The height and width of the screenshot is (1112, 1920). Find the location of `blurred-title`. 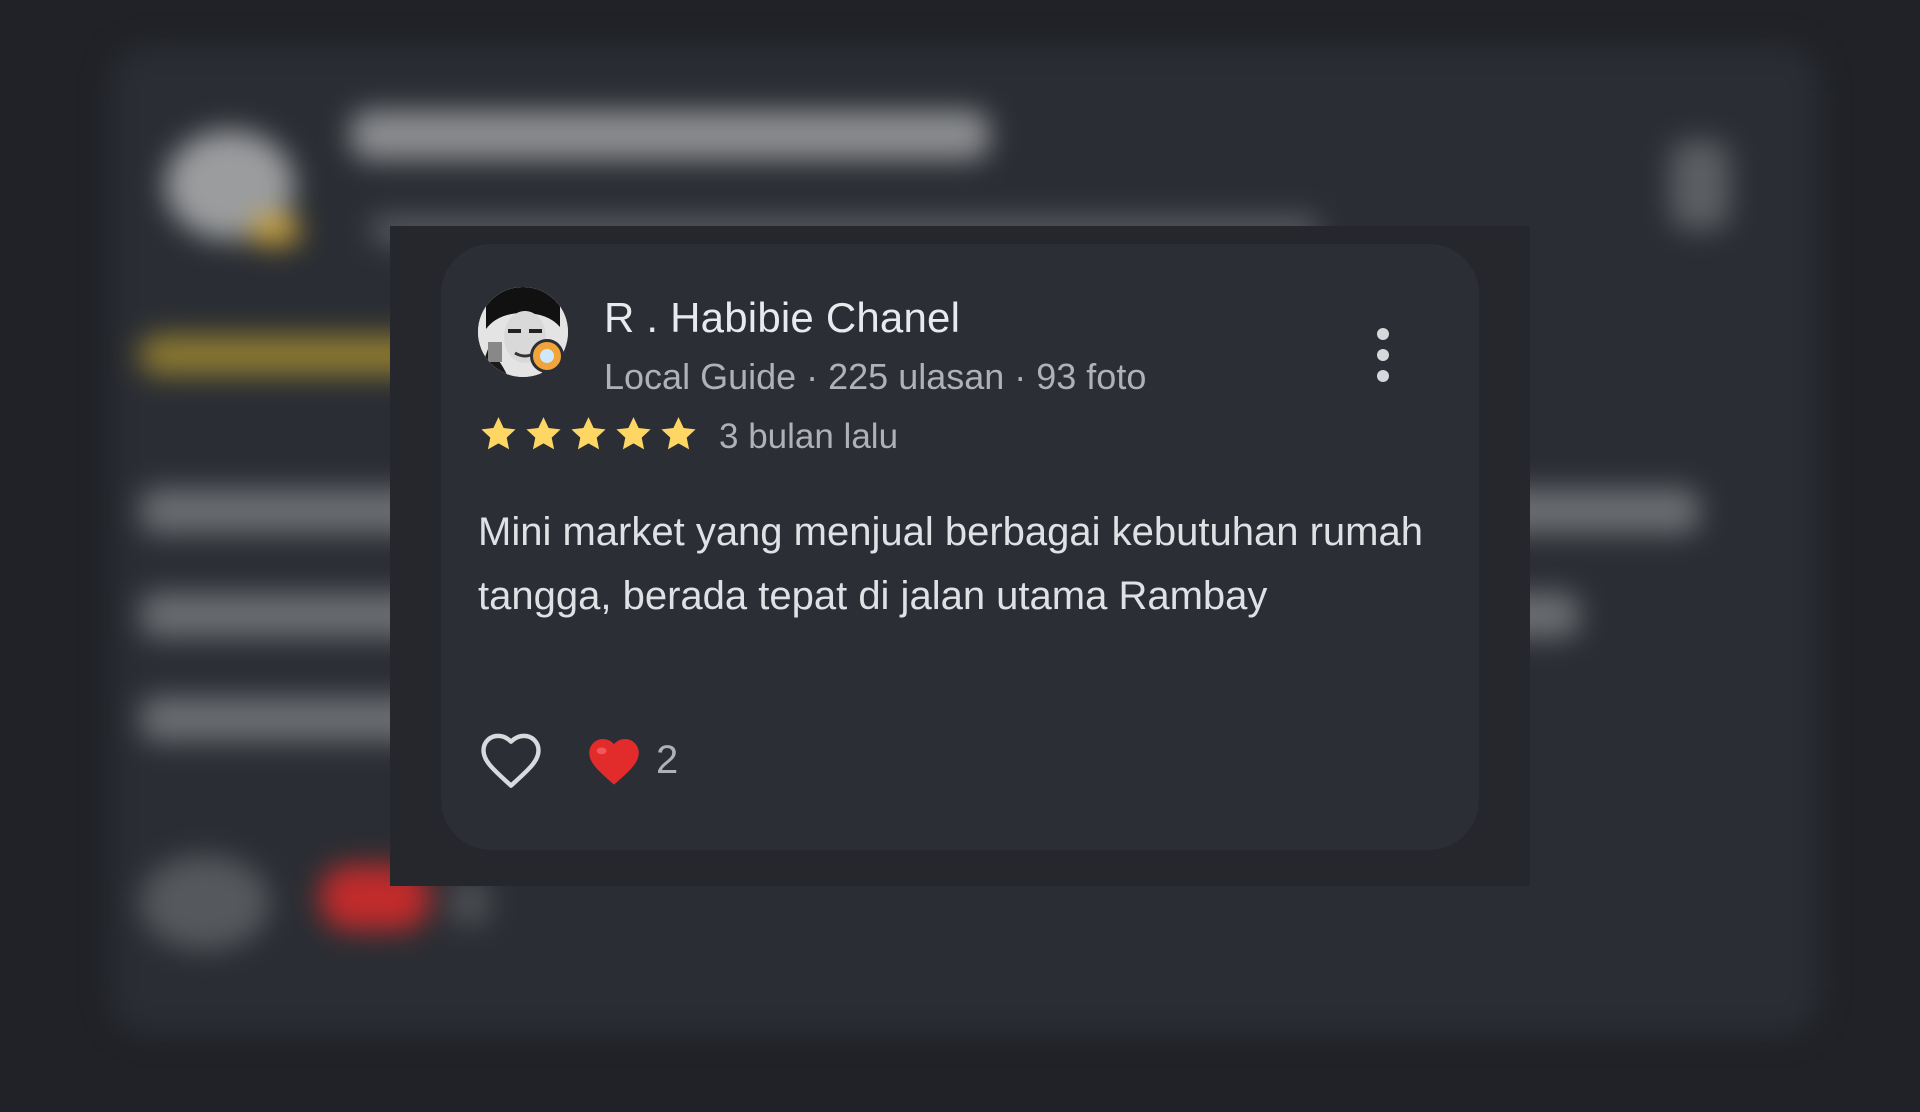

blurred-title is located at coordinates (670, 135).